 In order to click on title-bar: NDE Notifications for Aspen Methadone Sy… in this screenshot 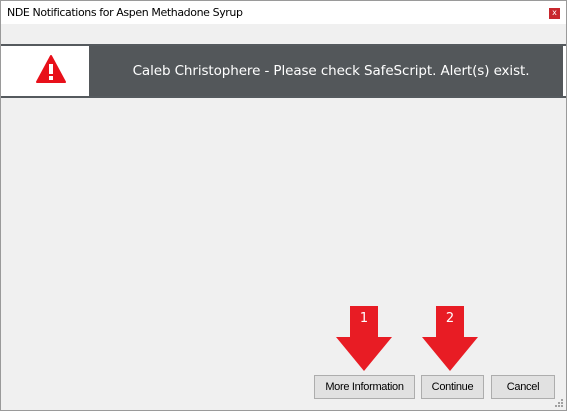, I will do `click(283, 12)`.